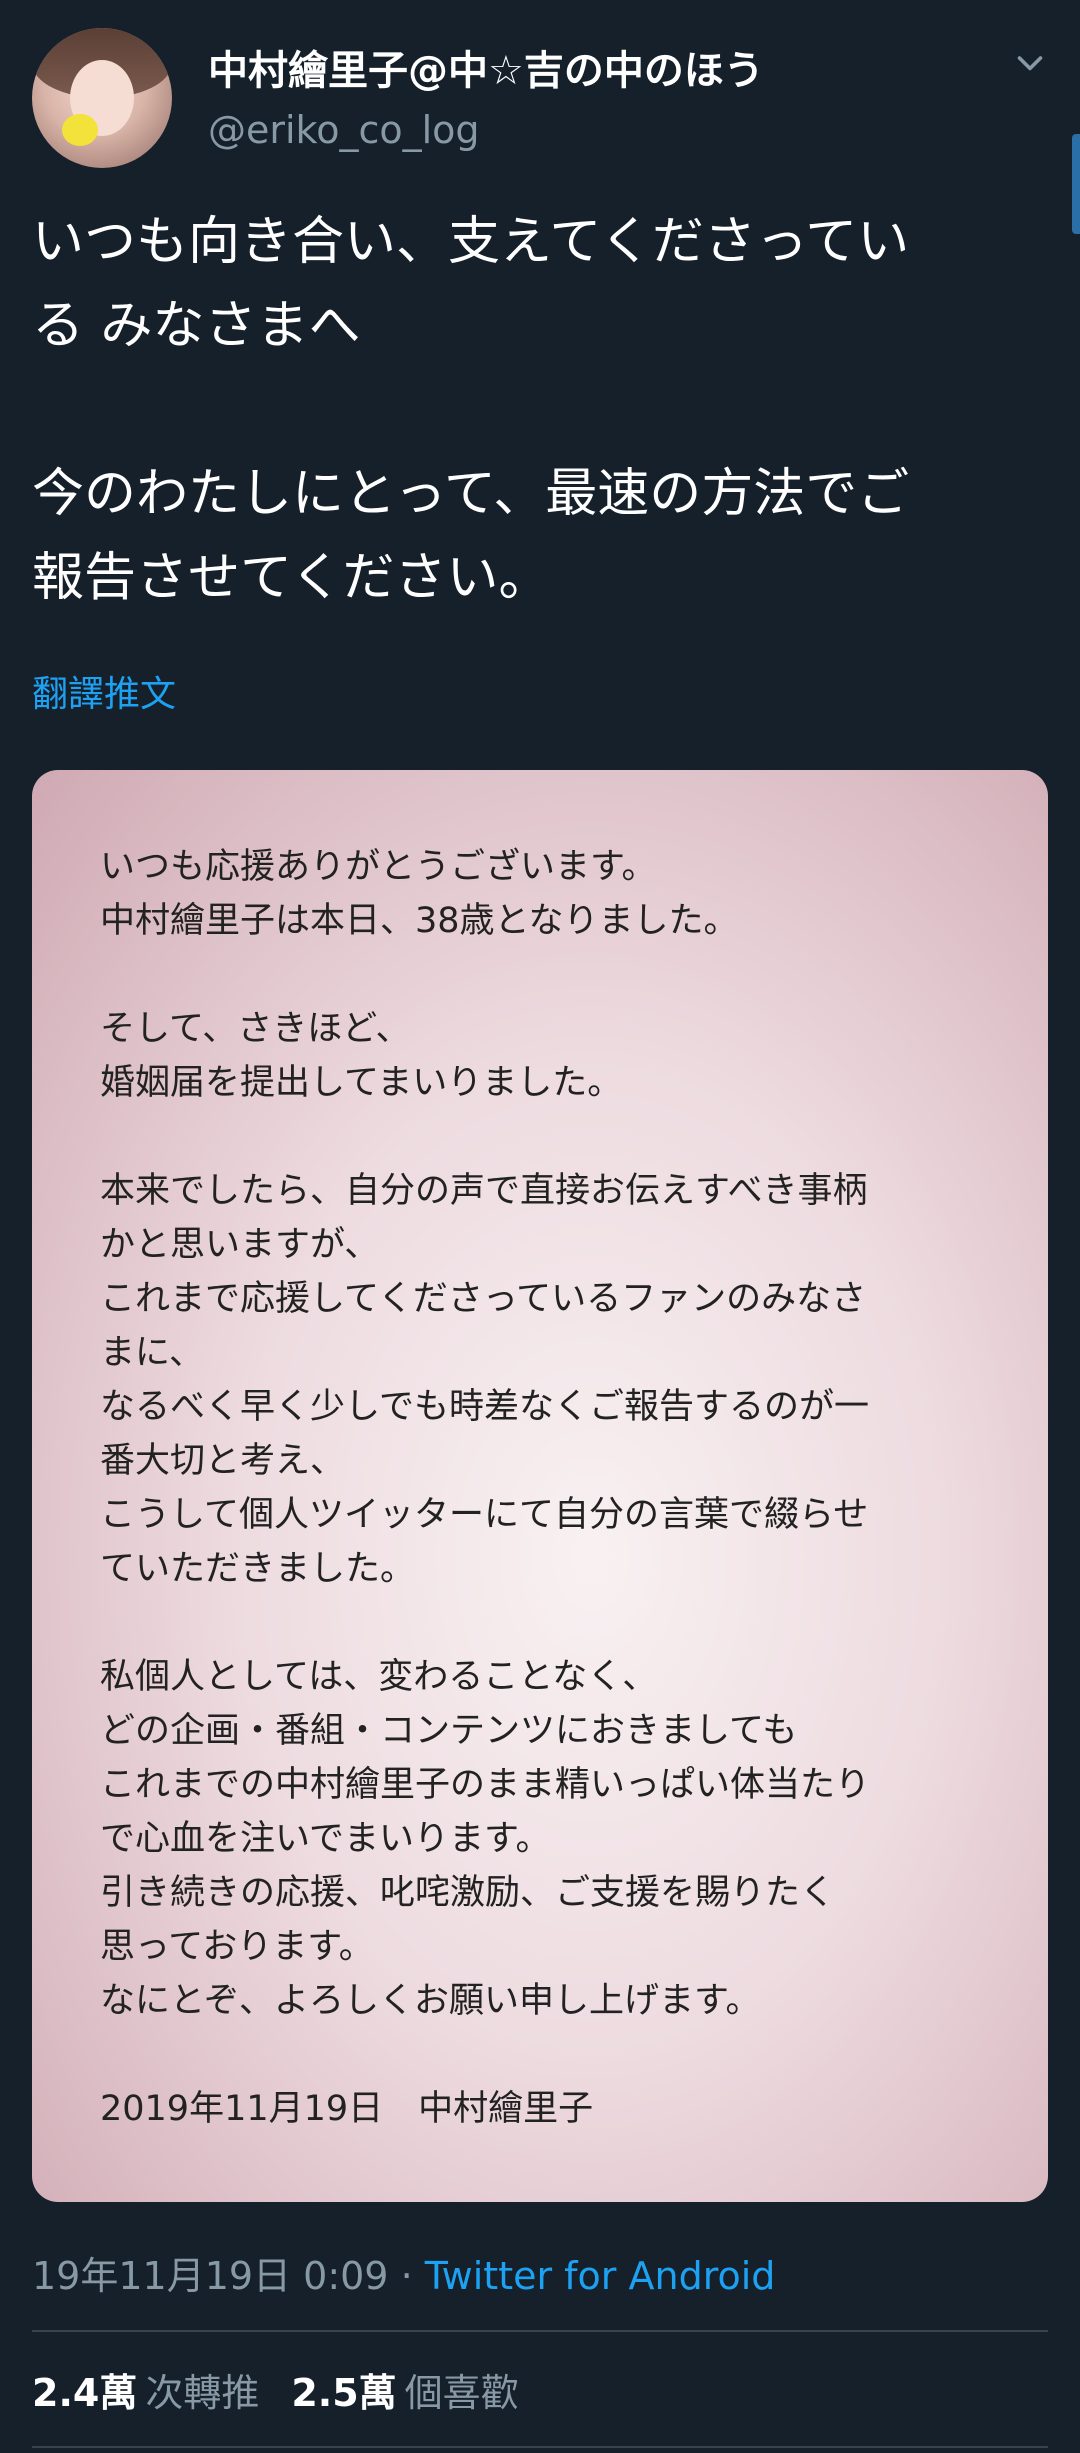 The height and width of the screenshot is (2453, 1080). What do you see at coordinates (485, 1785) in the screenshot?
I see `card-line: これまでの中村繪里子のまま精いっぱい体当たり` at bounding box center [485, 1785].